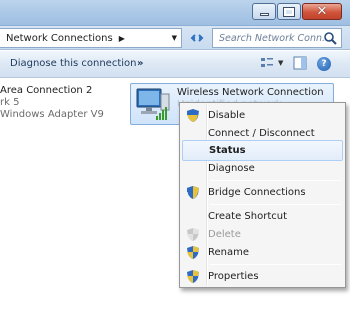 The width and height of the screenshot is (350, 319). Describe the element at coordinates (140, 63) in the screenshot. I see `more-commands-button: »` at that location.